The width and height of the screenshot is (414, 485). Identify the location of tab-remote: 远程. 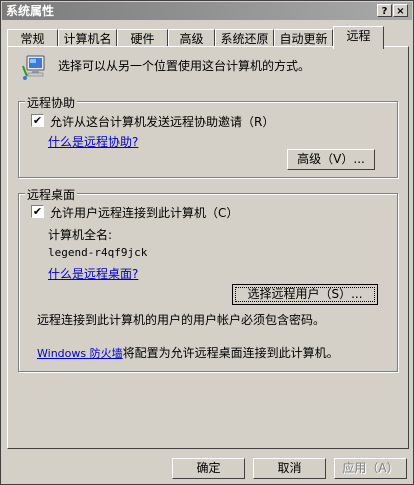
(358, 37).